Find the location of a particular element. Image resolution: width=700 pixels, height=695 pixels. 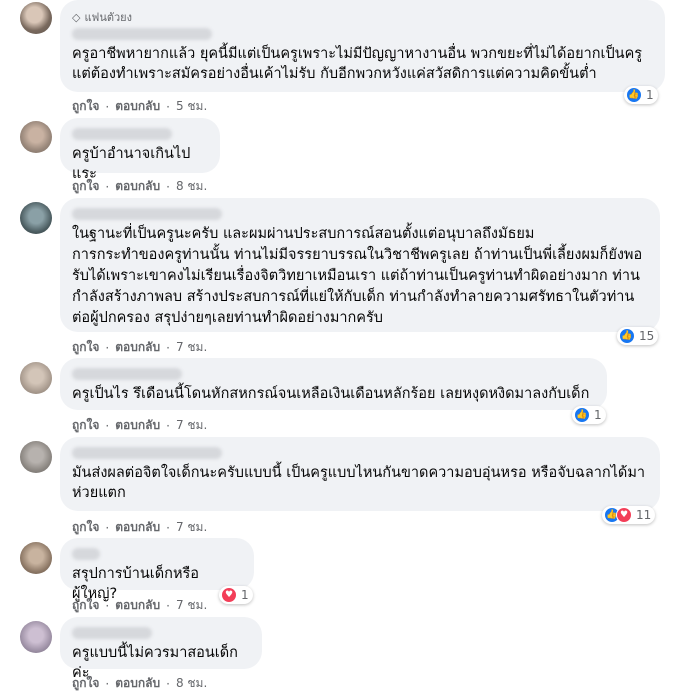

comment-bubble: ครูแบบนี้ไม่ควรมาสอนเด็กค่ะ is located at coordinates (161, 649).